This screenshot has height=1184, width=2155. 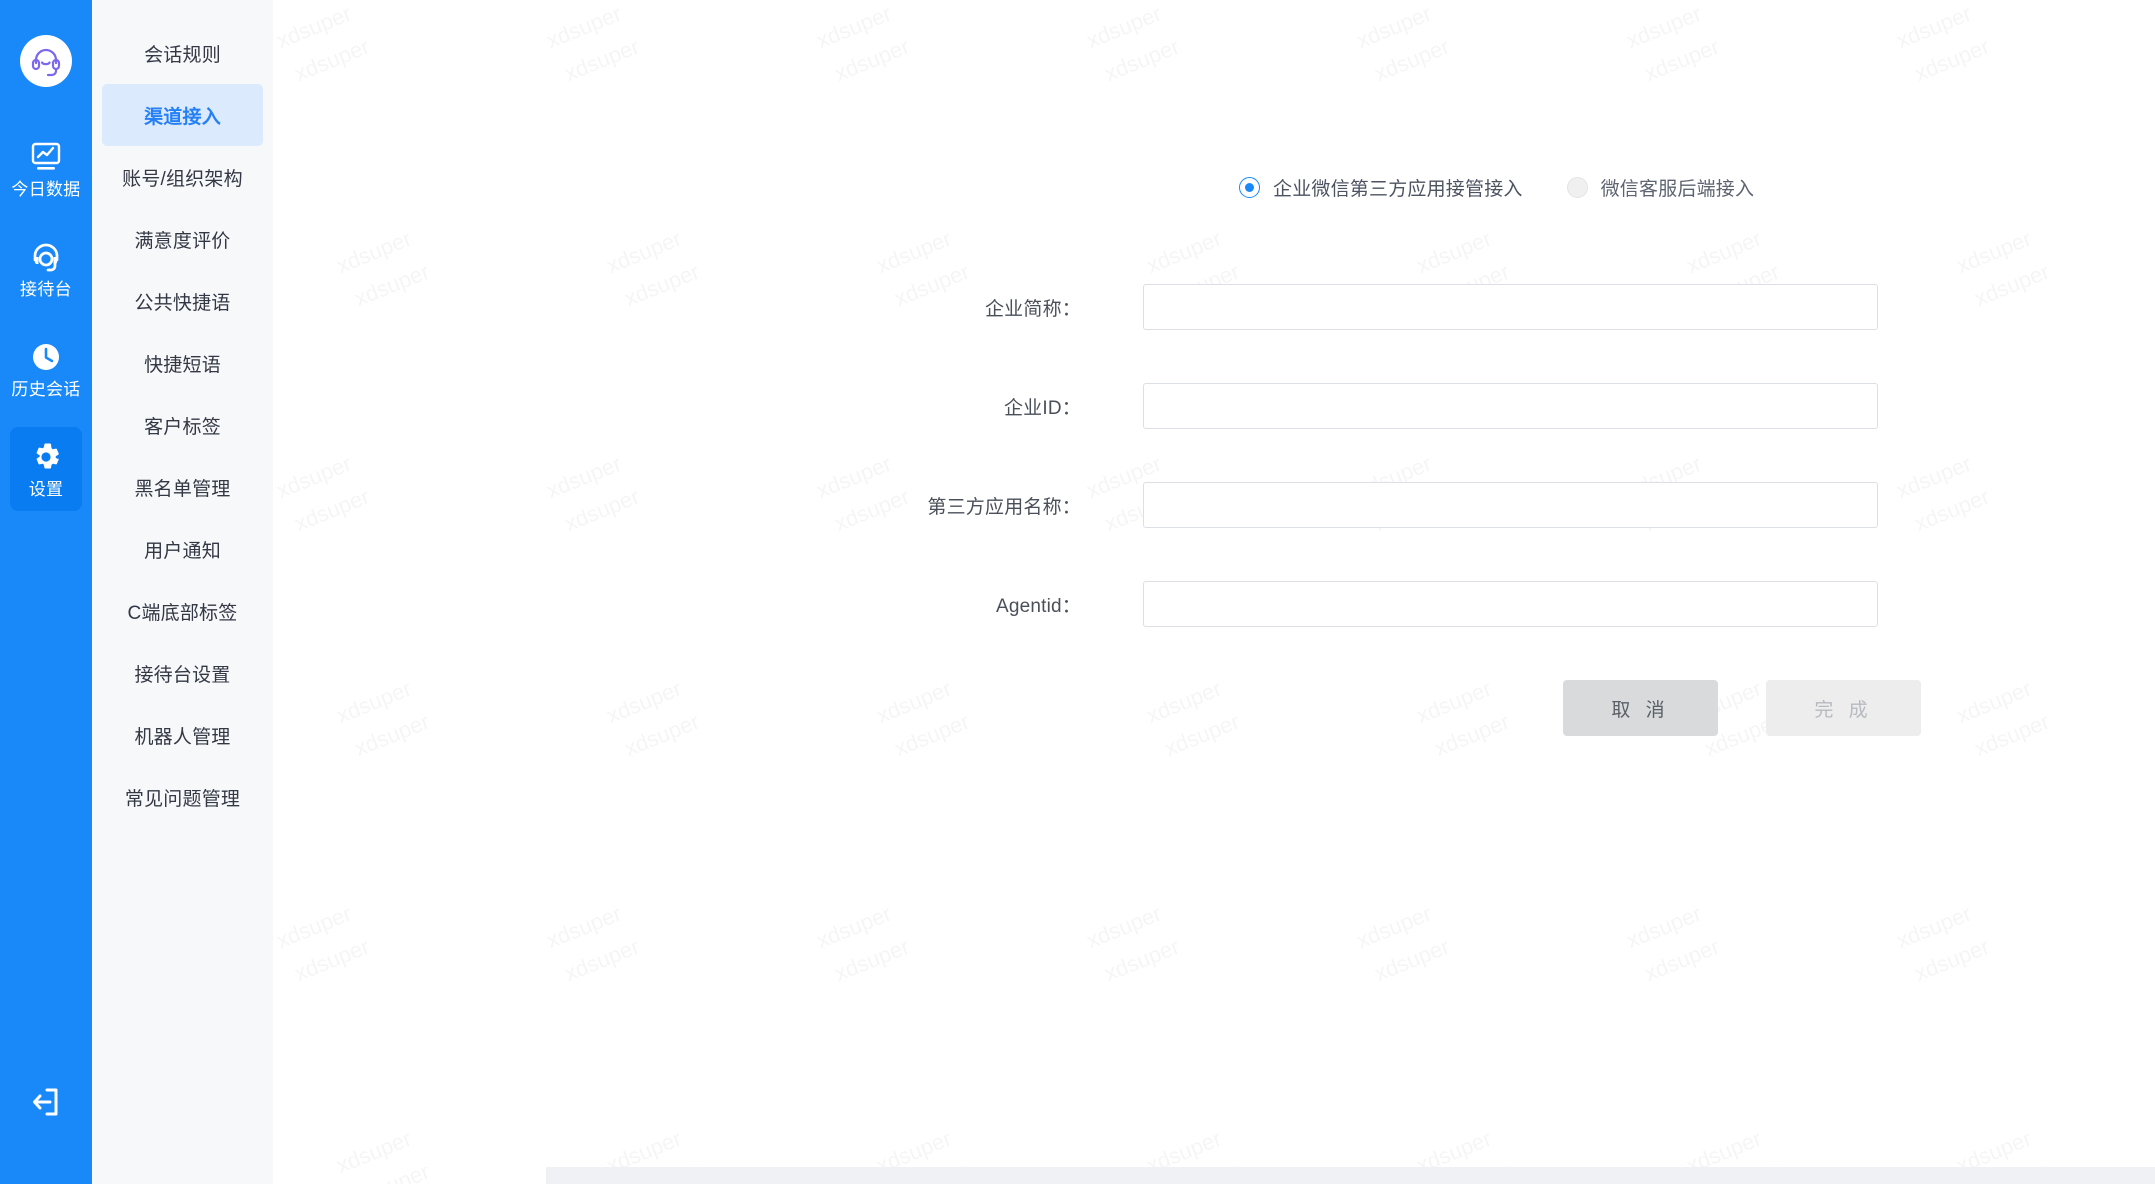 I want to click on form-row-company-id: 企业ID：, so click(x=1214, y=406).